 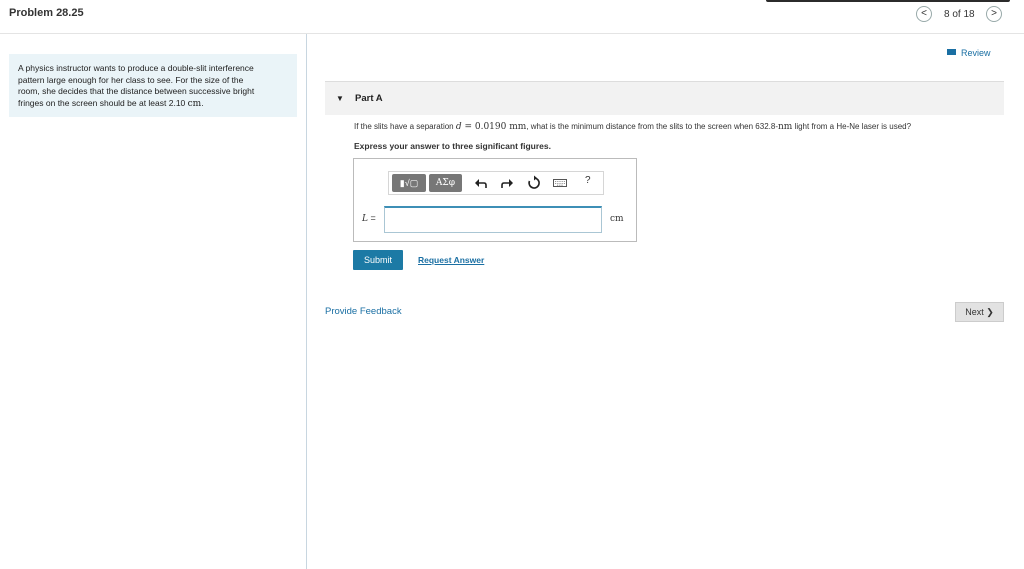 I want to click on help-button: ?, so click(x=588, y=180).